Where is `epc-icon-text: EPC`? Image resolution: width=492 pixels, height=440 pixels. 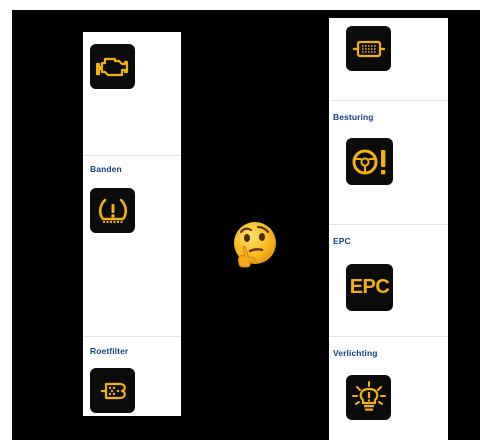 epc-icon-text: EPC is located at coordinates (369, 287).